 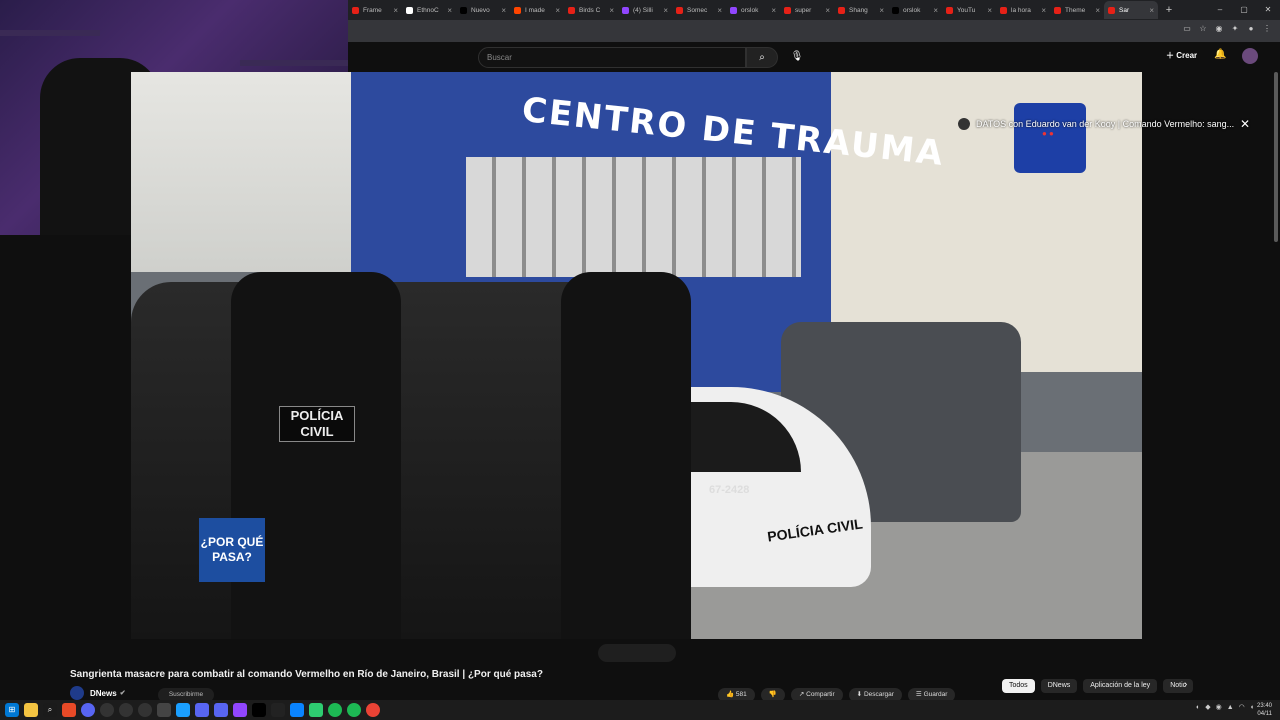 What do you see at coordinates (1264, 710) in the screenshot?
I see `taskbar-clock: 23:40 04/11` at bounding box center [1264, 710].